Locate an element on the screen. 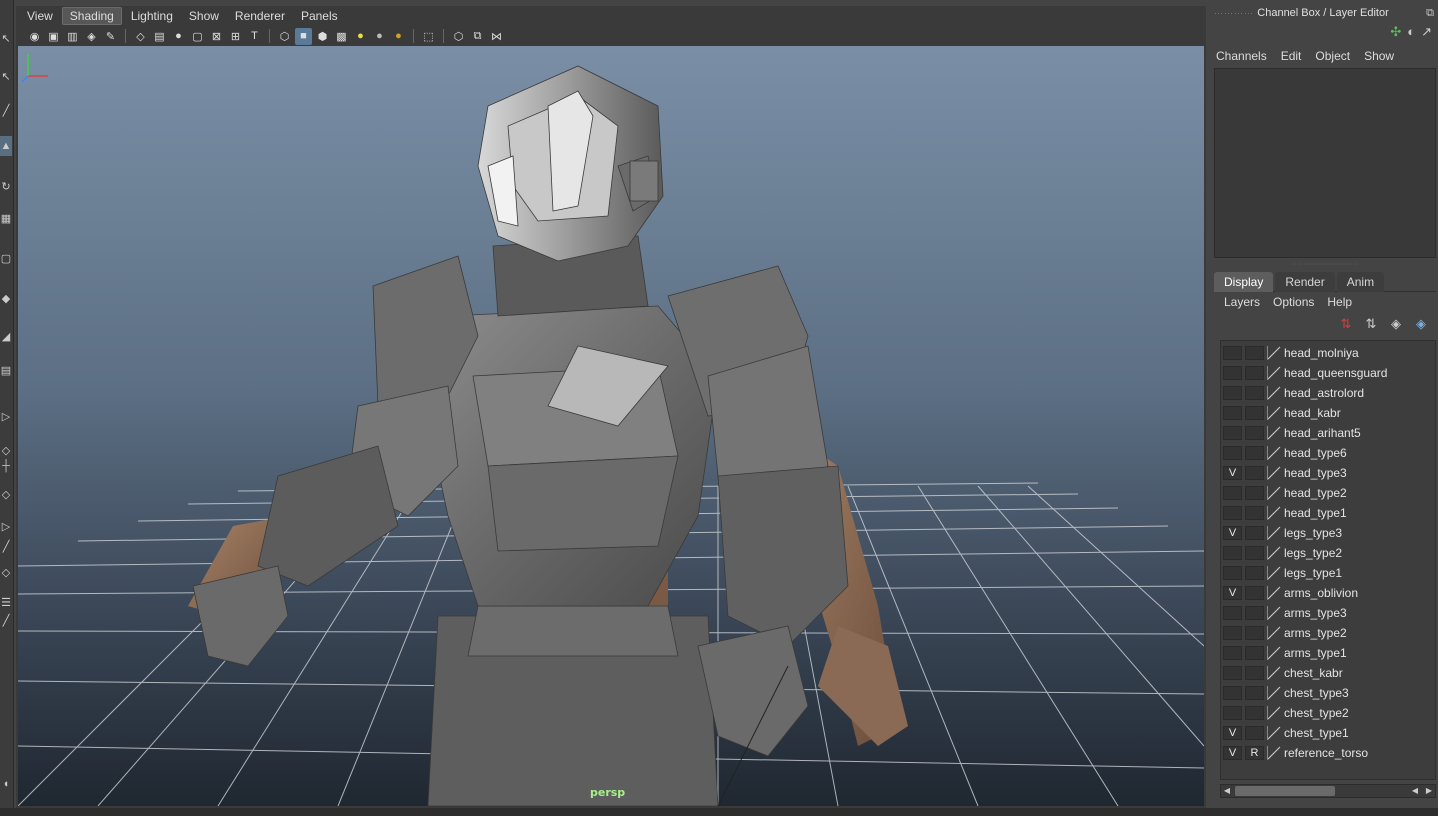 The width and height of the screenshot is (1438, 816). layer-row: arms_type1 is located at coordinates (1329, 653).